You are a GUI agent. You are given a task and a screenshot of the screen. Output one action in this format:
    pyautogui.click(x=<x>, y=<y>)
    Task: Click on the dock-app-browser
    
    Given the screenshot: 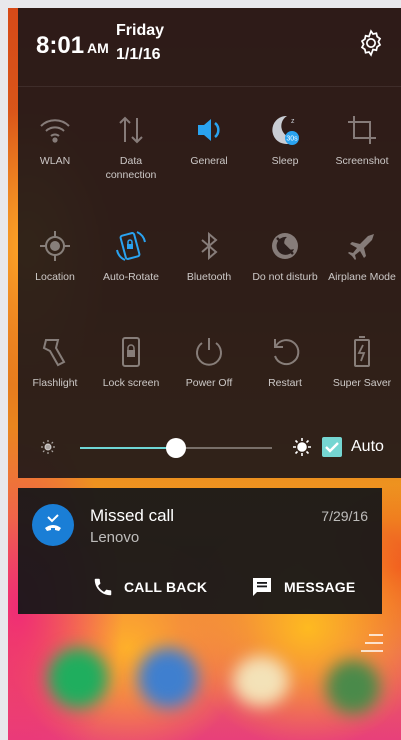 What is the action you would take?
    pyautogui.click(x=353, y=687)
    